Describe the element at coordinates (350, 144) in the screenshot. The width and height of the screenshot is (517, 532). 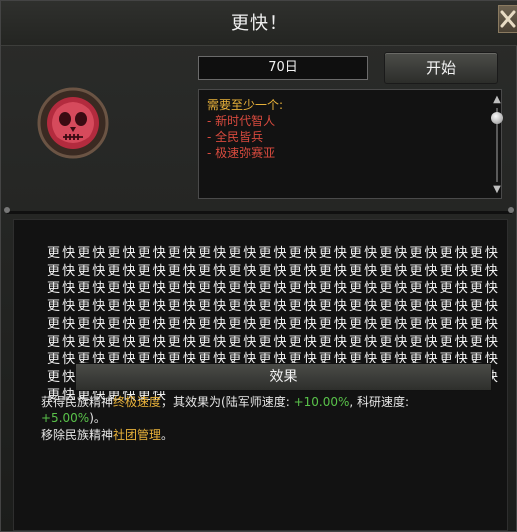
I see `requirements-box: 需要至少一个: - 新时代智人 - 全民皆兵 - 极速弥赛亚` at that location.